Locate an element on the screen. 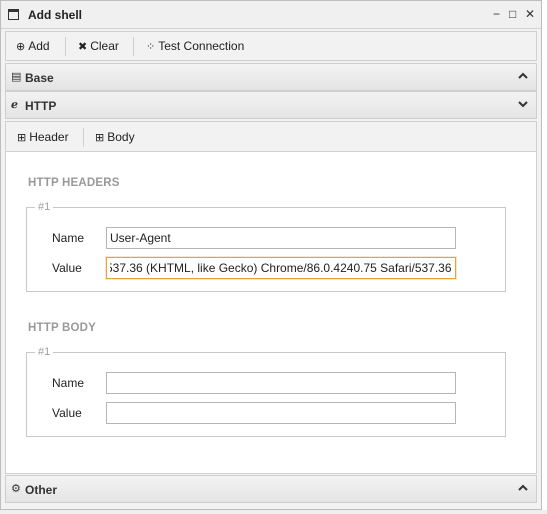 Image resolution: width=547 pixels, height=514 pixels. ie-icon: ℯ is located at coordinates (14, 105).